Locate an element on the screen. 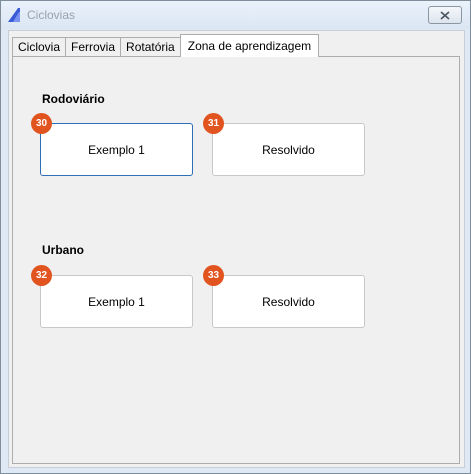  tab-ciclovia: Ciclovia is located at coordinates (39, 47).